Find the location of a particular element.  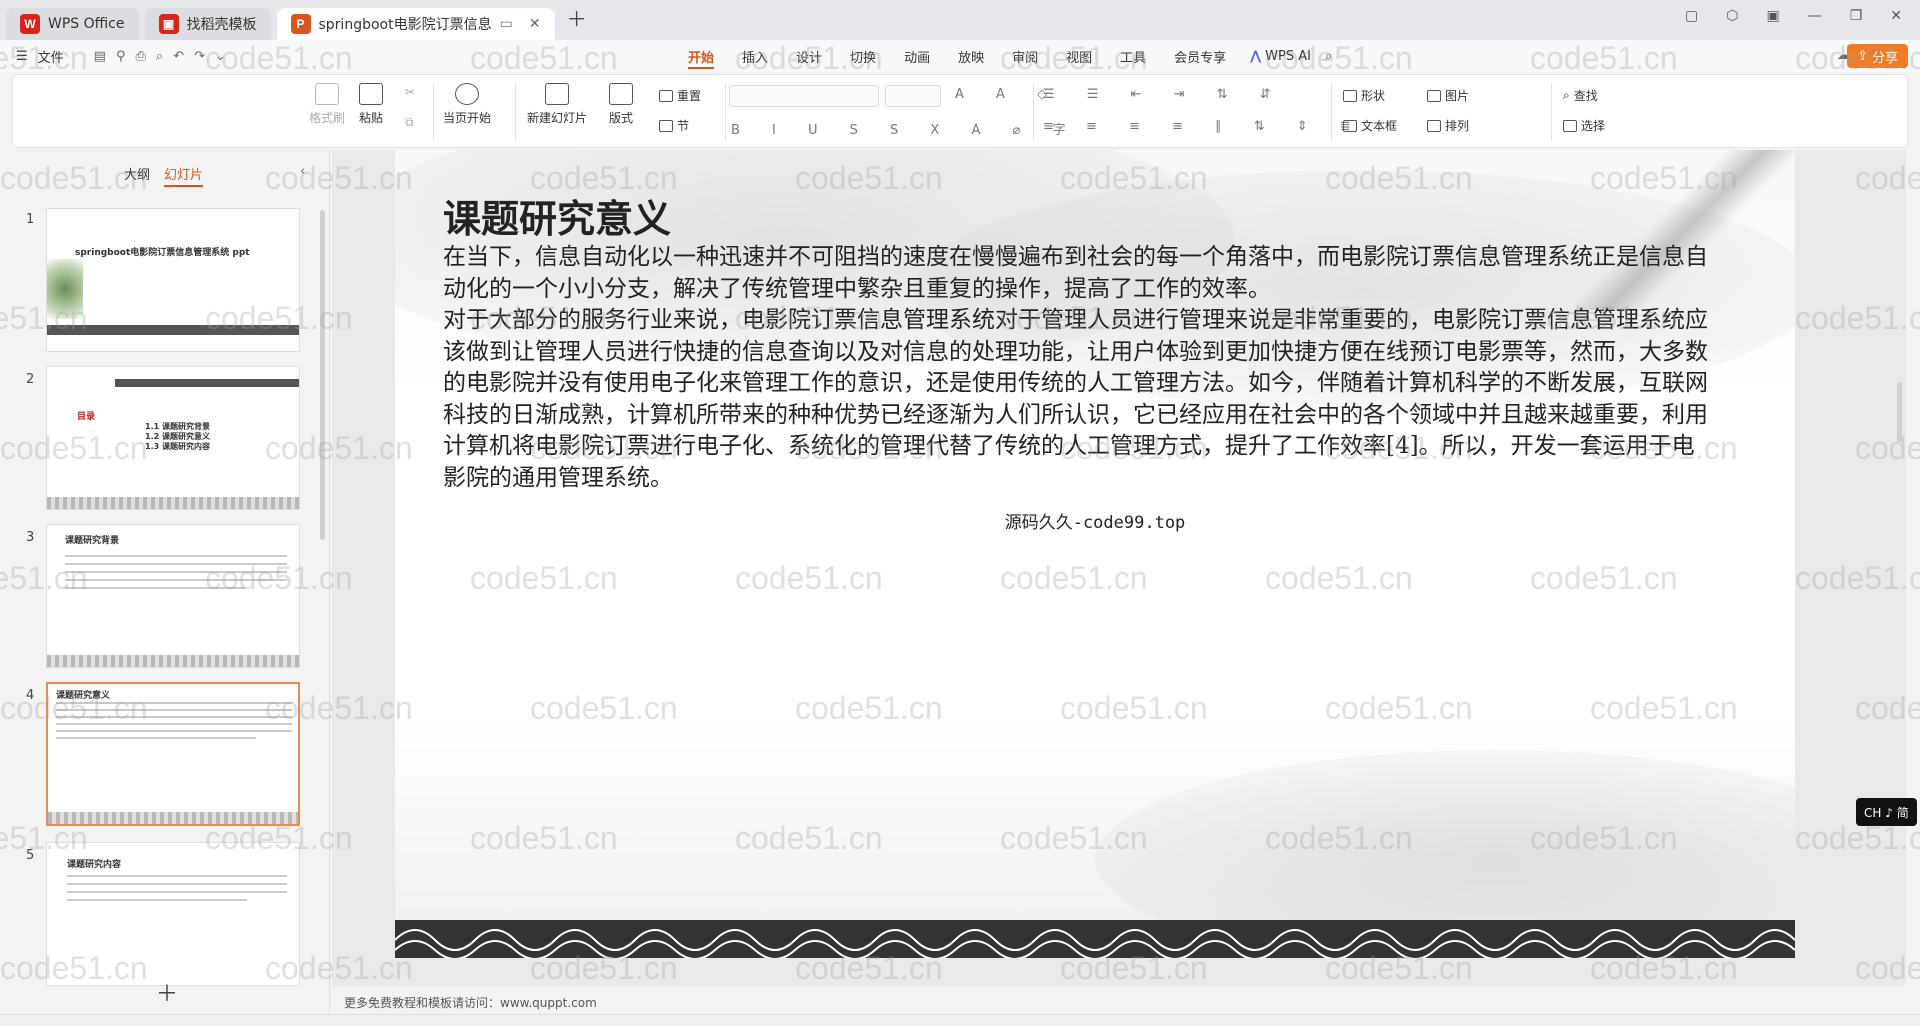

panel-scrollbar is located at coordinates (322, 375).